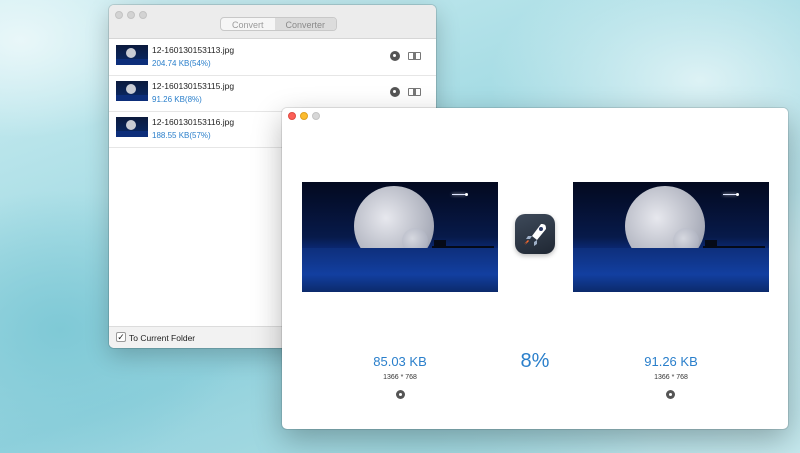 This screenshot has width=800, height=453. I want to click on checkmark-icon: ✓, so click(121, 337).